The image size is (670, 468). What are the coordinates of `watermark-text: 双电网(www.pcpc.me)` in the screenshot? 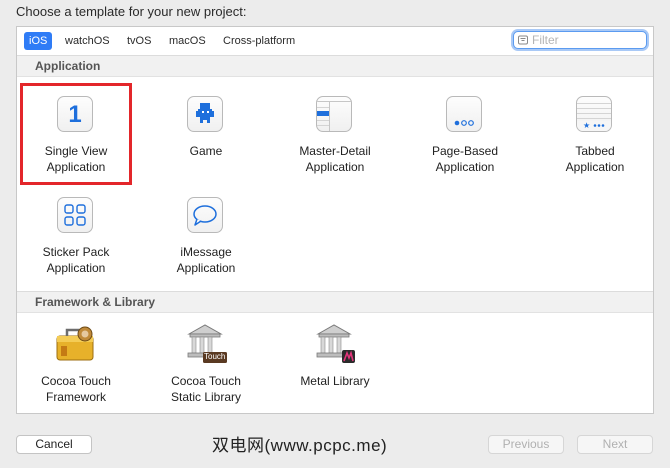 It's located at (300, 445).